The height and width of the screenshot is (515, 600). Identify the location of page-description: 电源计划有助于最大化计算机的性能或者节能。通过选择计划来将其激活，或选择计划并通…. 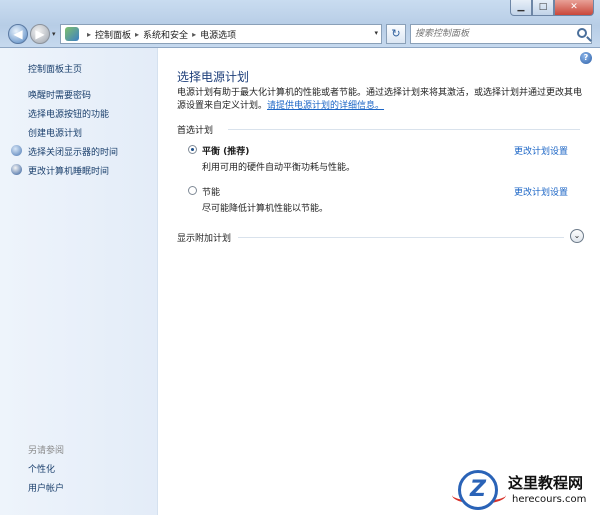
(381, 100).